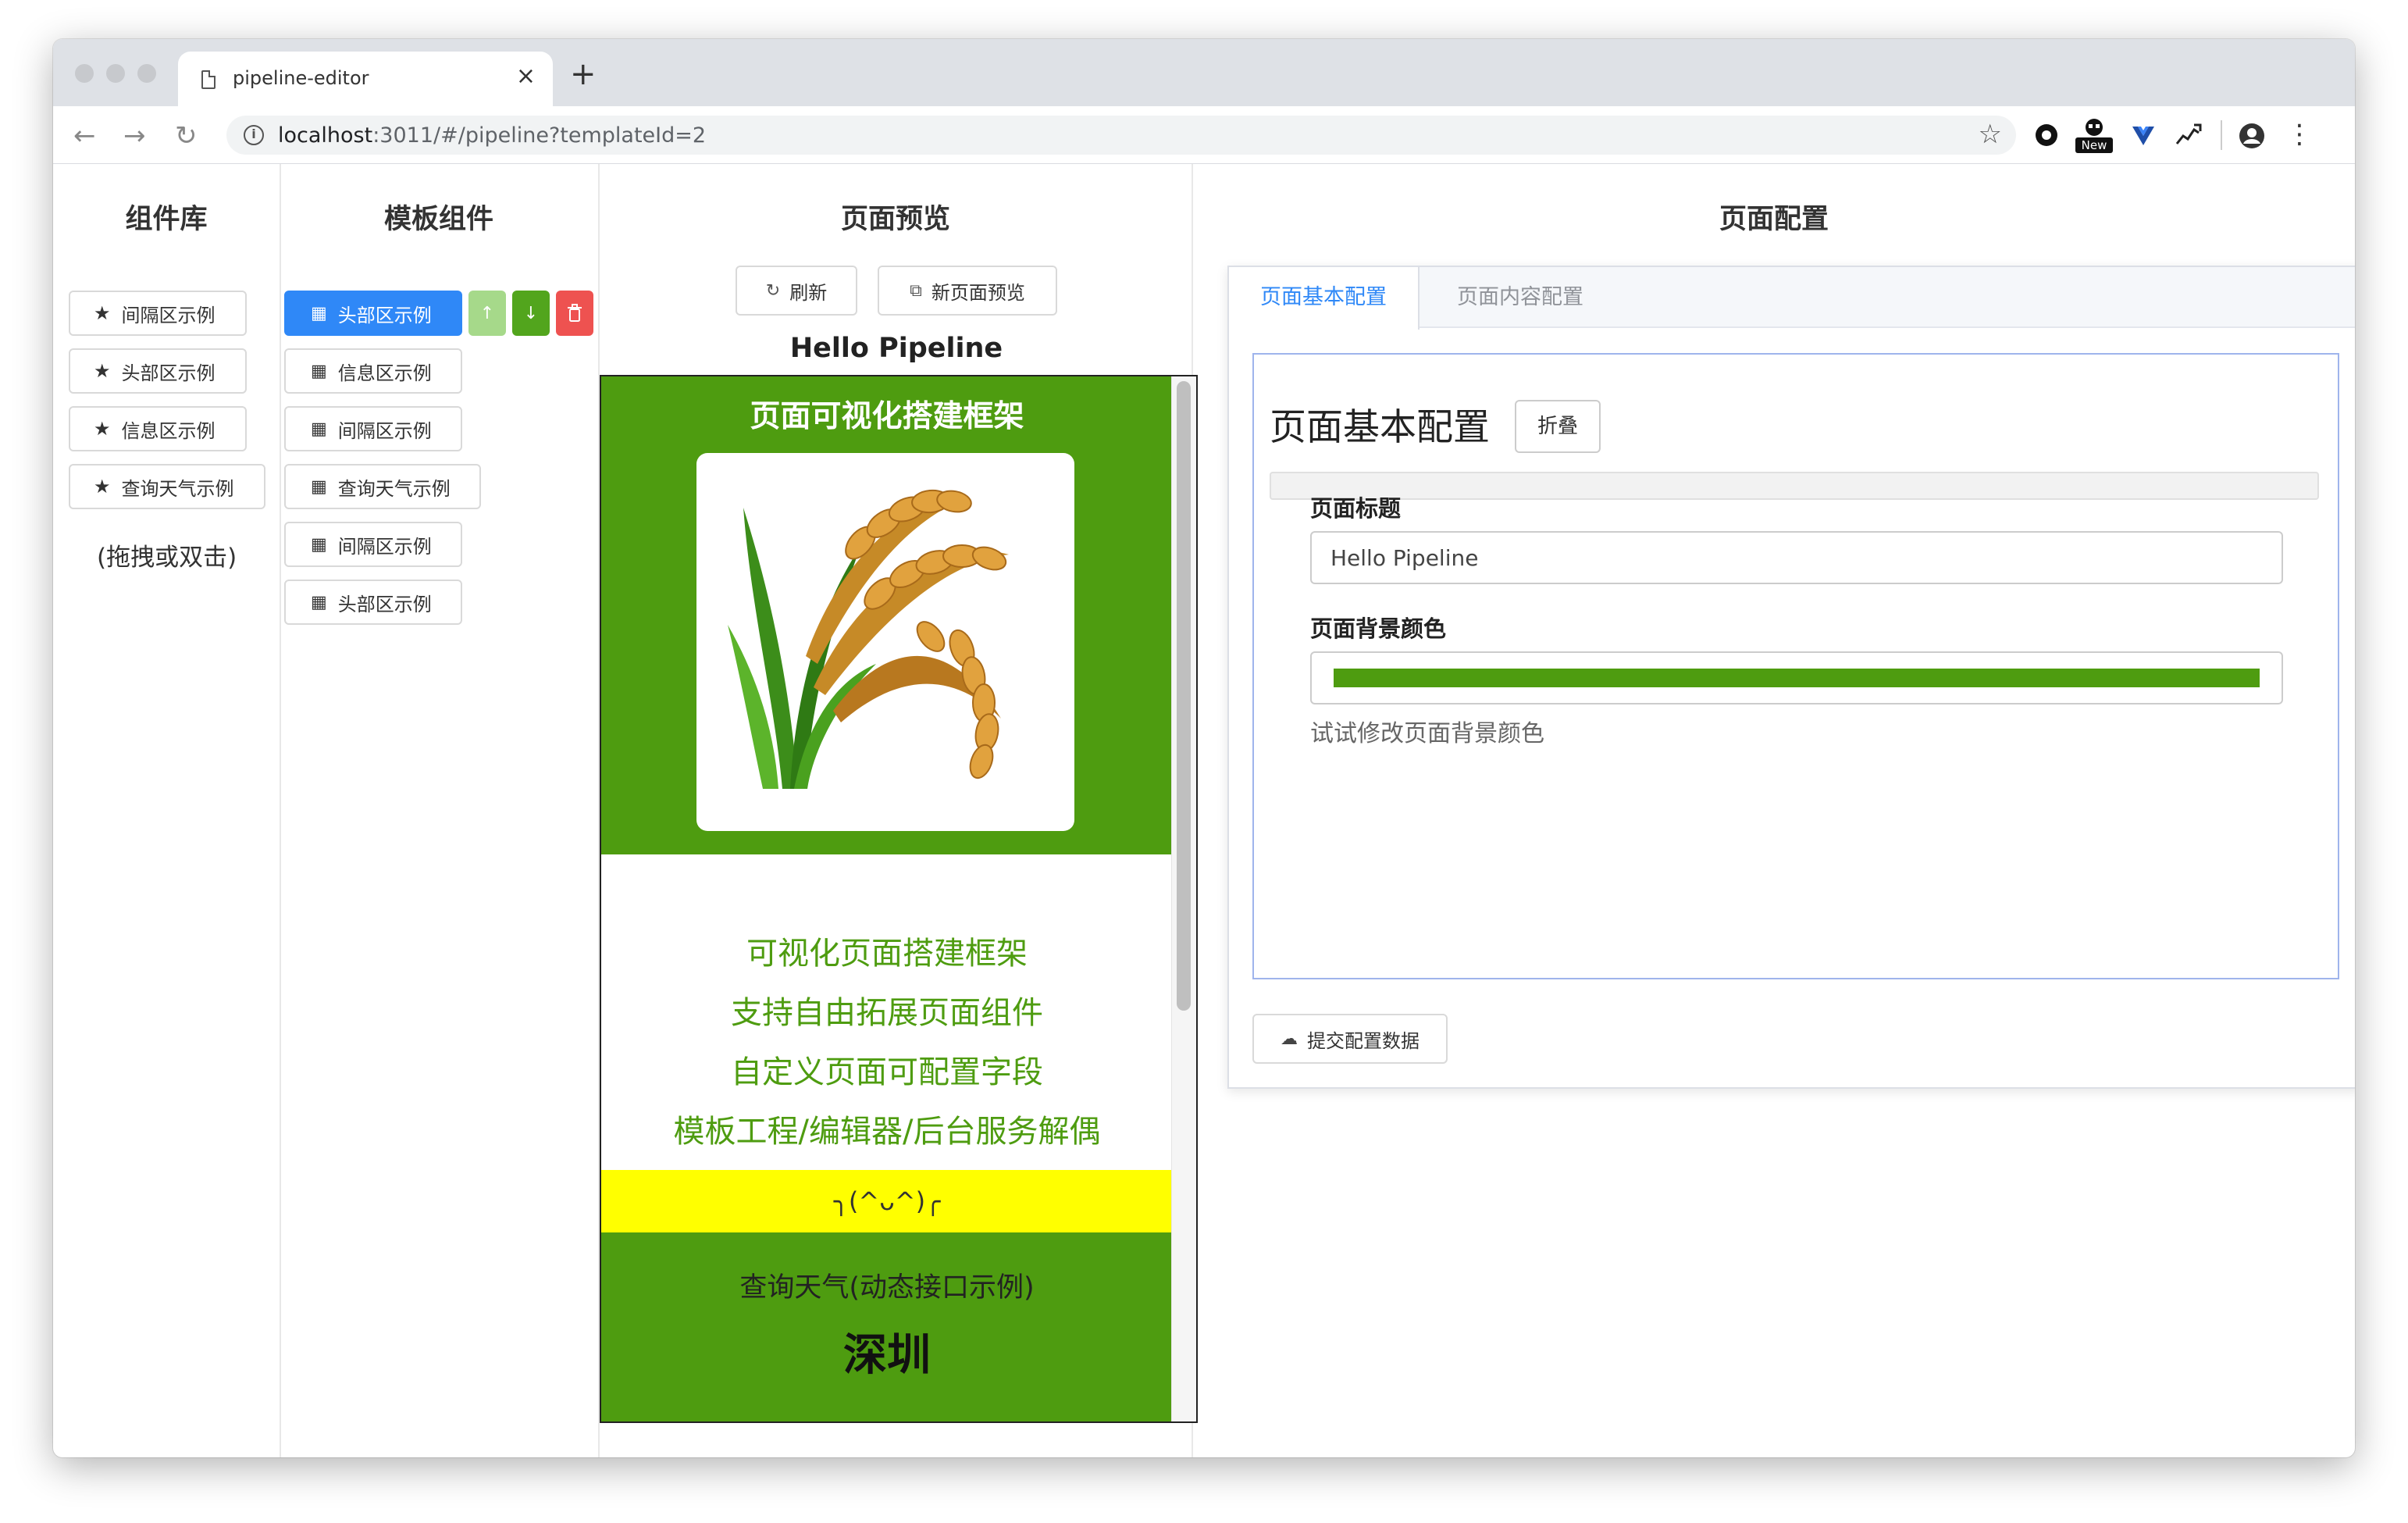 The width and height of the screenshot is (2408, 1523). What do you see at coordinates (2221, 135) in the screenshot?
I see `toolbar-divider` at bounding box center [2221, 135].